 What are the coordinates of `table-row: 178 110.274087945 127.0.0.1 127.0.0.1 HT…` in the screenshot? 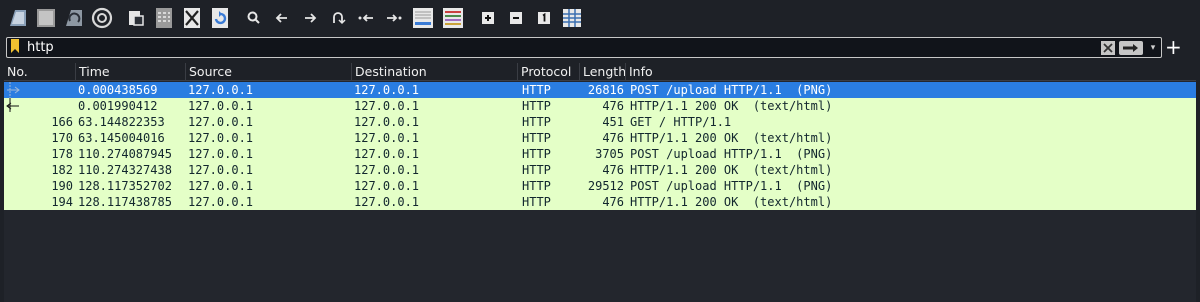 It's located at (600, 154).